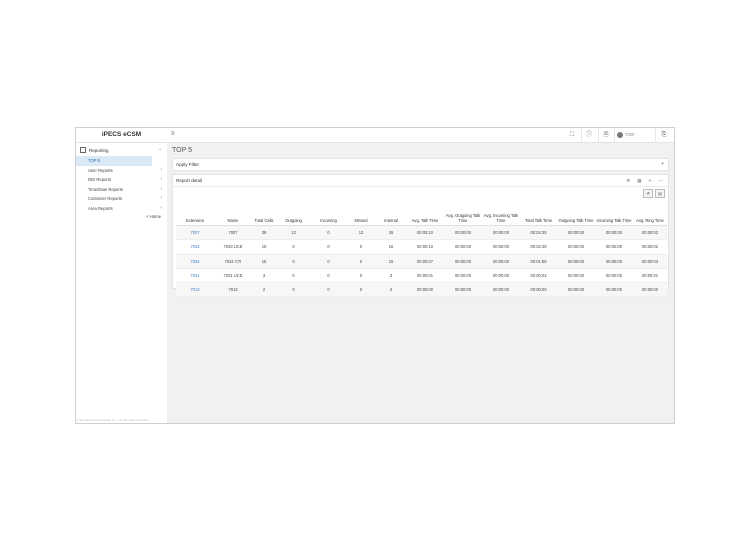 The width and height of the screenshot is (750, 550). What do you see at coordinates (195, 213) in the screenshot?
I see `column-header: Extension` at bounding box center [195, 213].